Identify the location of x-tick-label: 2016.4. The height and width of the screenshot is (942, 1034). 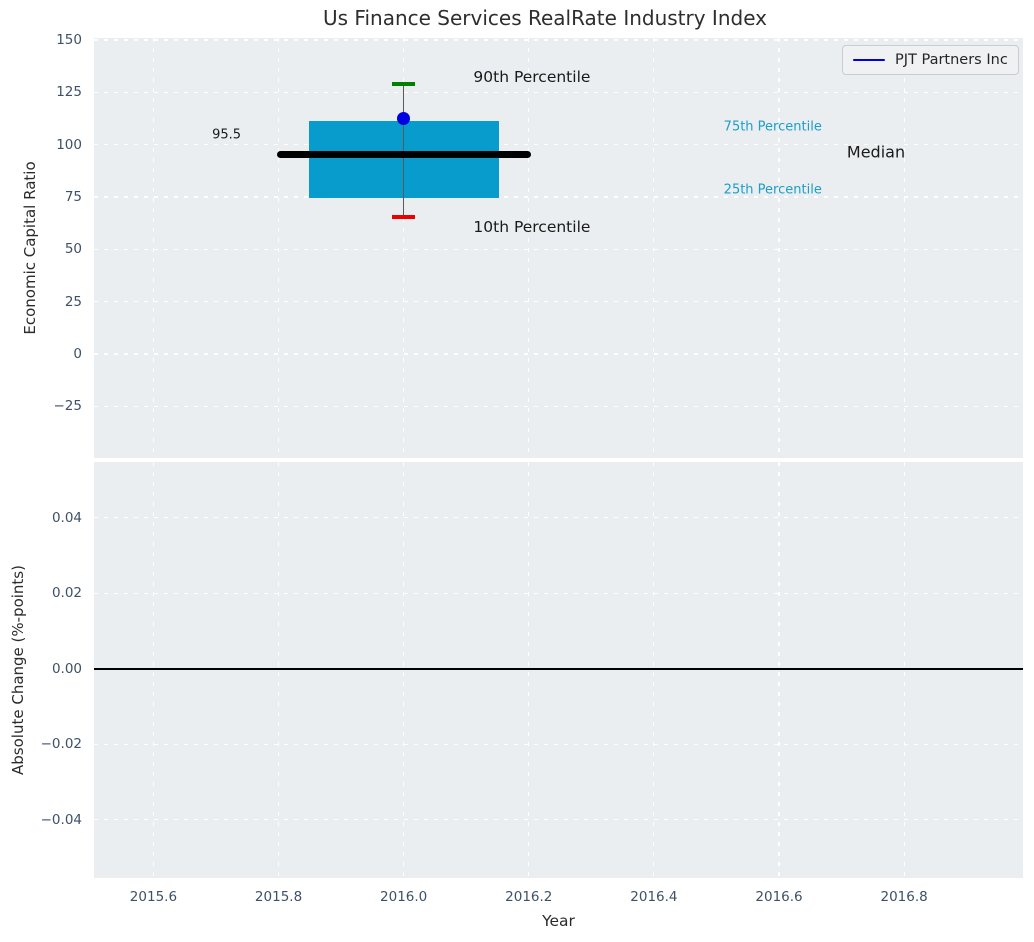
(654, 897).